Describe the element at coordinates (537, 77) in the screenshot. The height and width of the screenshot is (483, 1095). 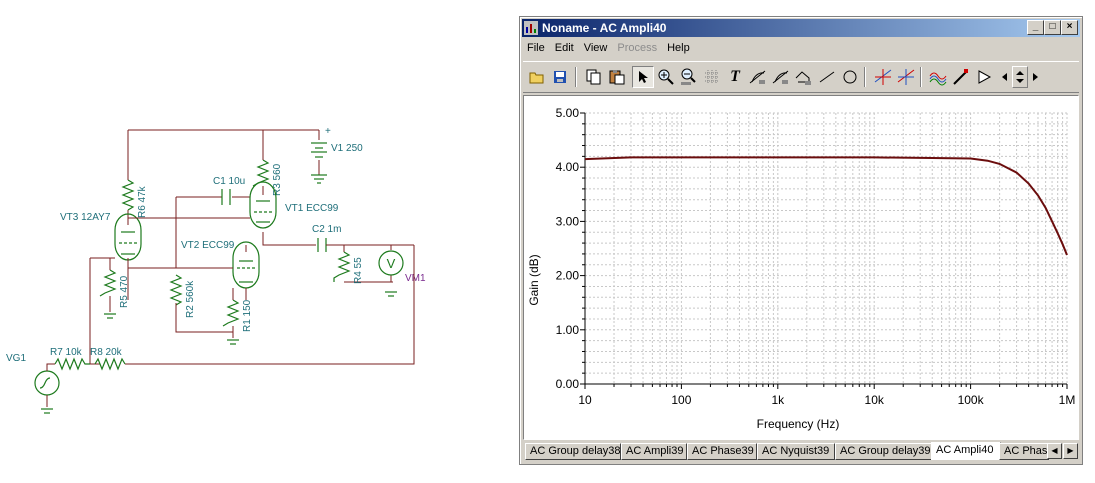
I see `open-icon` at that location.